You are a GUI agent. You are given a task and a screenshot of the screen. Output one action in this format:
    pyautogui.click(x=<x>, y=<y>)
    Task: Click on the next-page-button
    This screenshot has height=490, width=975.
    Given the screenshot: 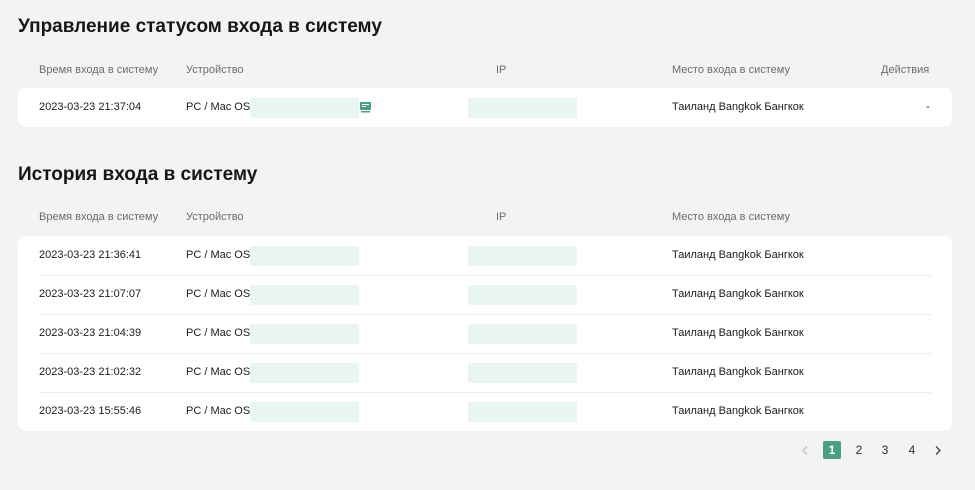 What is the action you would take?
    pyautogui.click(x=938, y=450)
    